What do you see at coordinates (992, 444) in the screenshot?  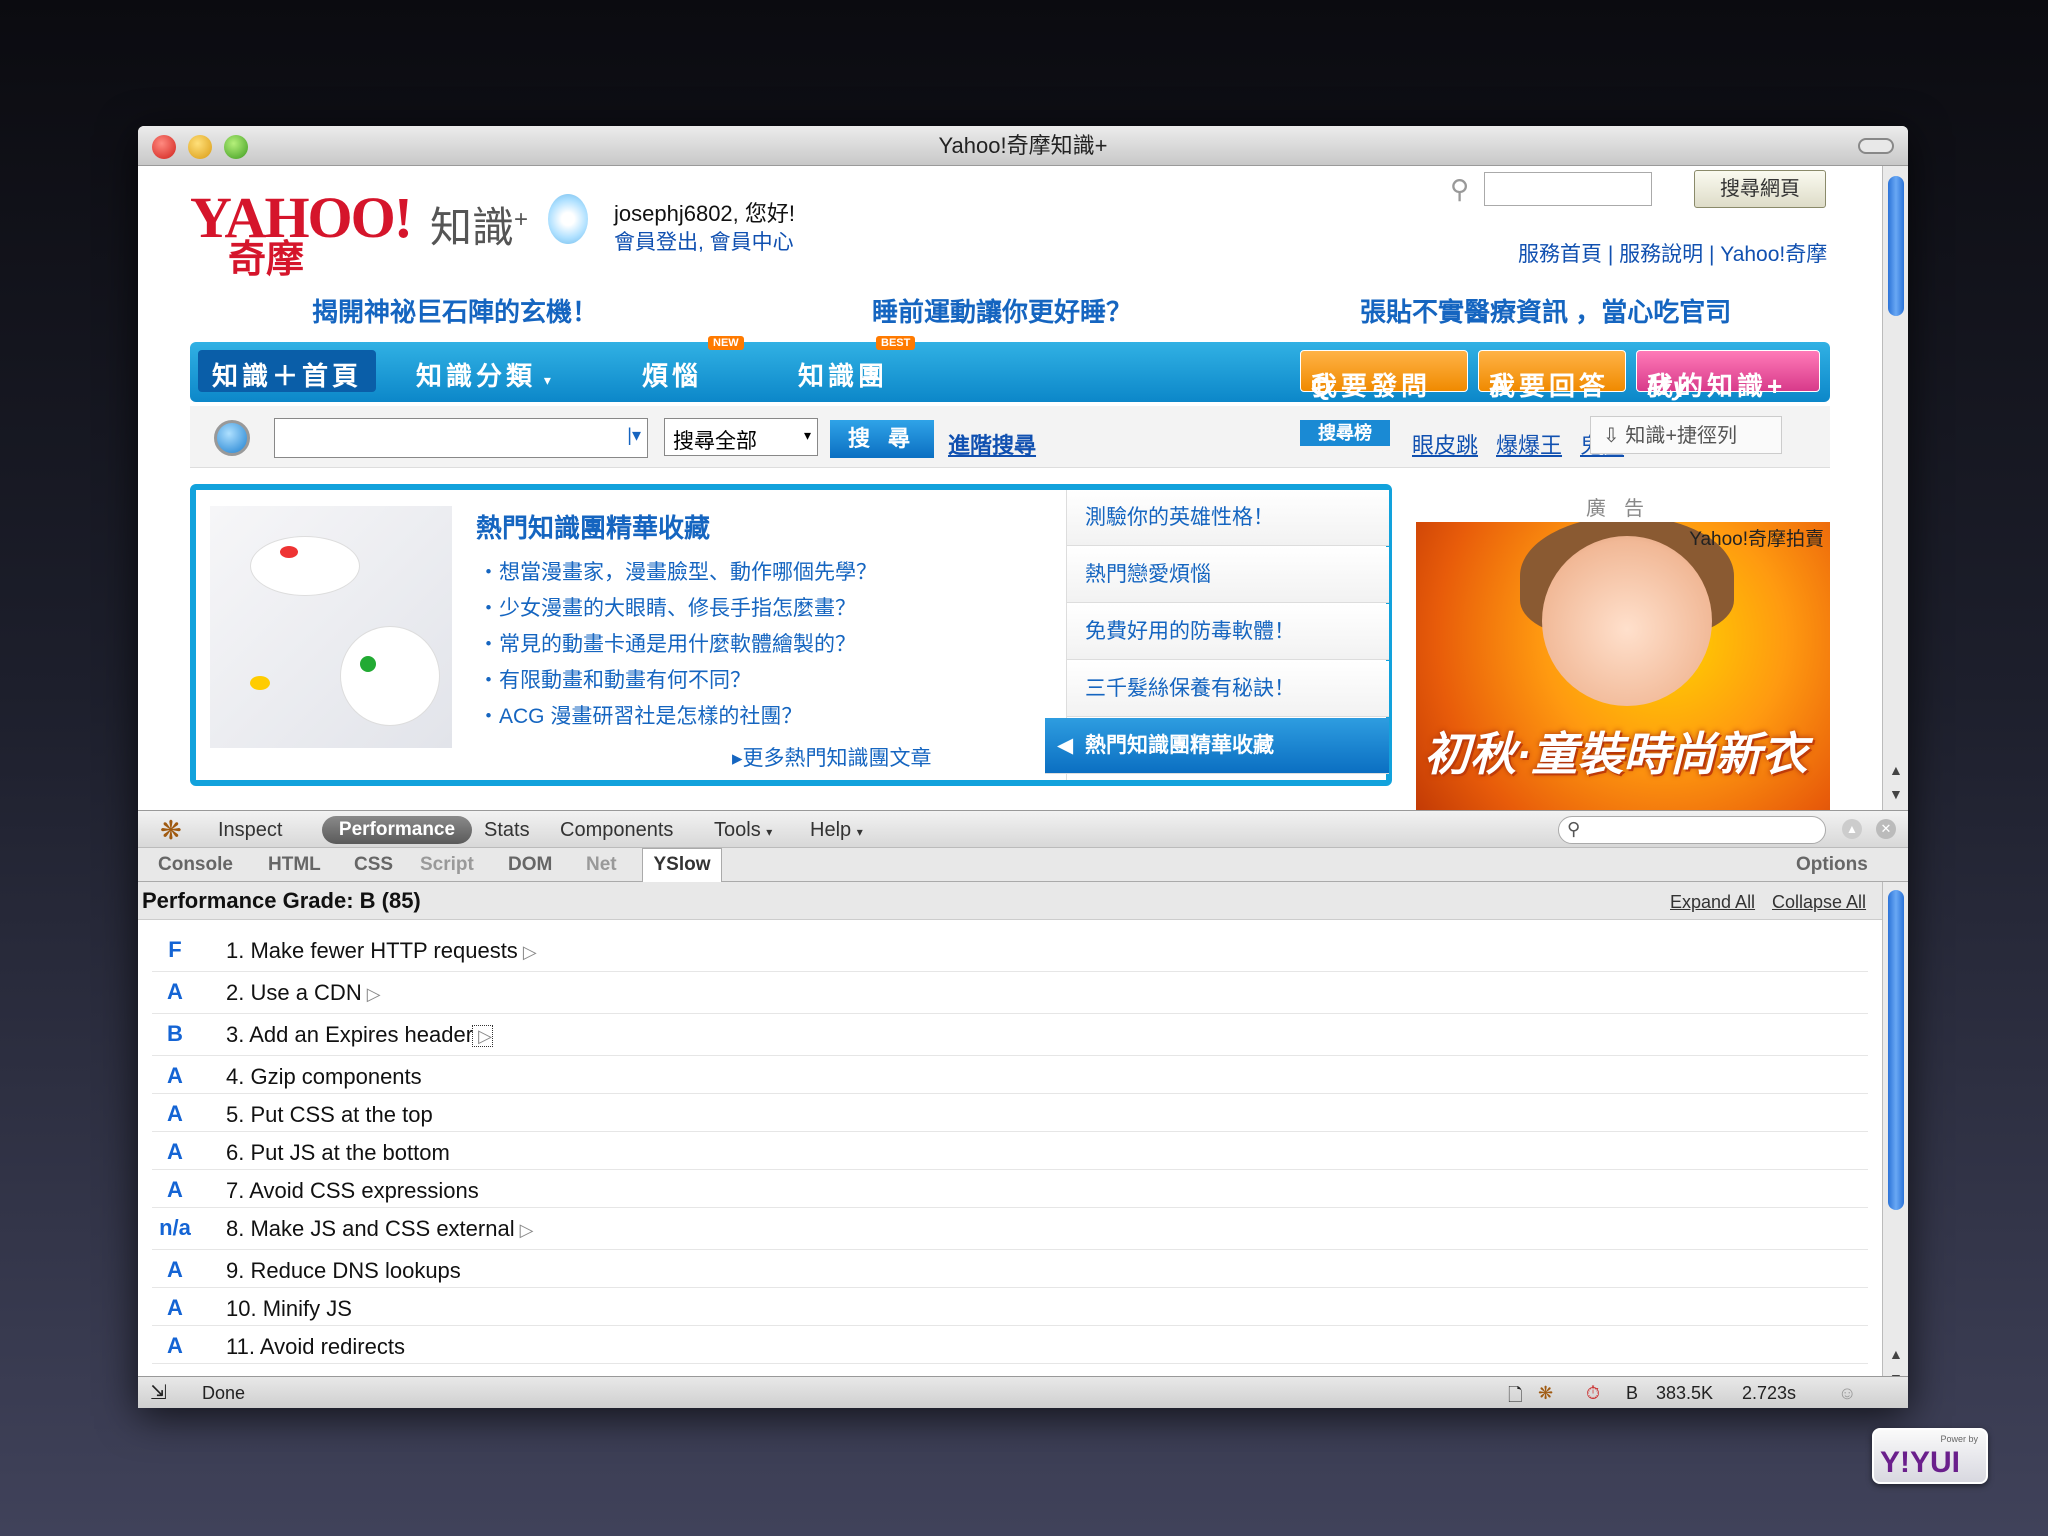 I see `advanced-search-link: 進階搜尋` at bounding box center [992, 444].